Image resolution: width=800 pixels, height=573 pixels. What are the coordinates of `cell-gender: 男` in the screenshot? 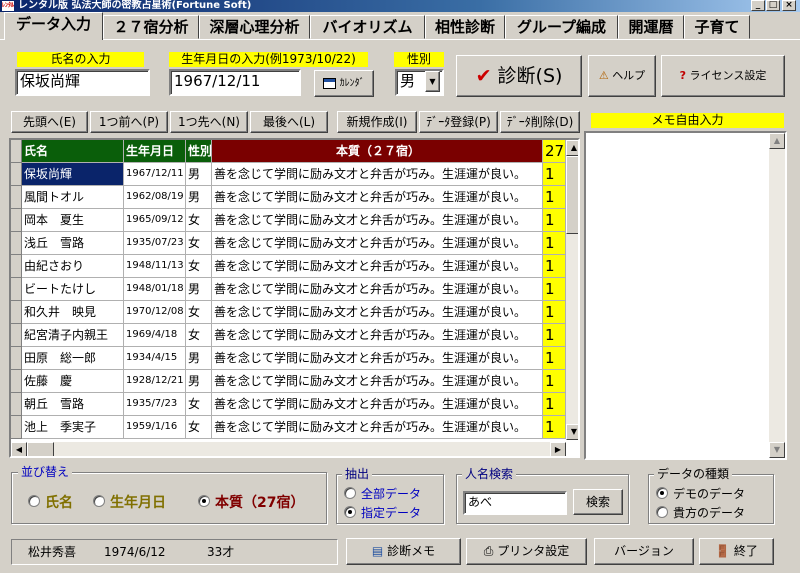 It's located at (199, 174).